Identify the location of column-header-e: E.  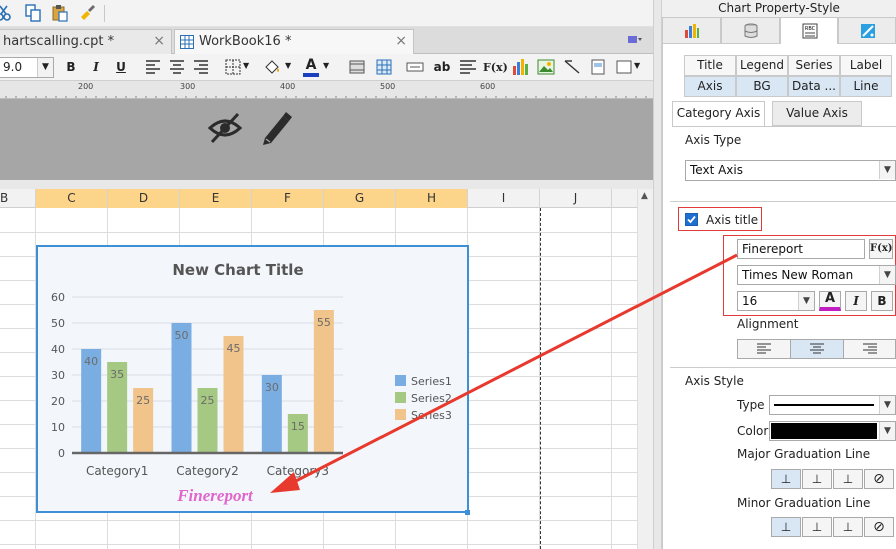
(216, 198).